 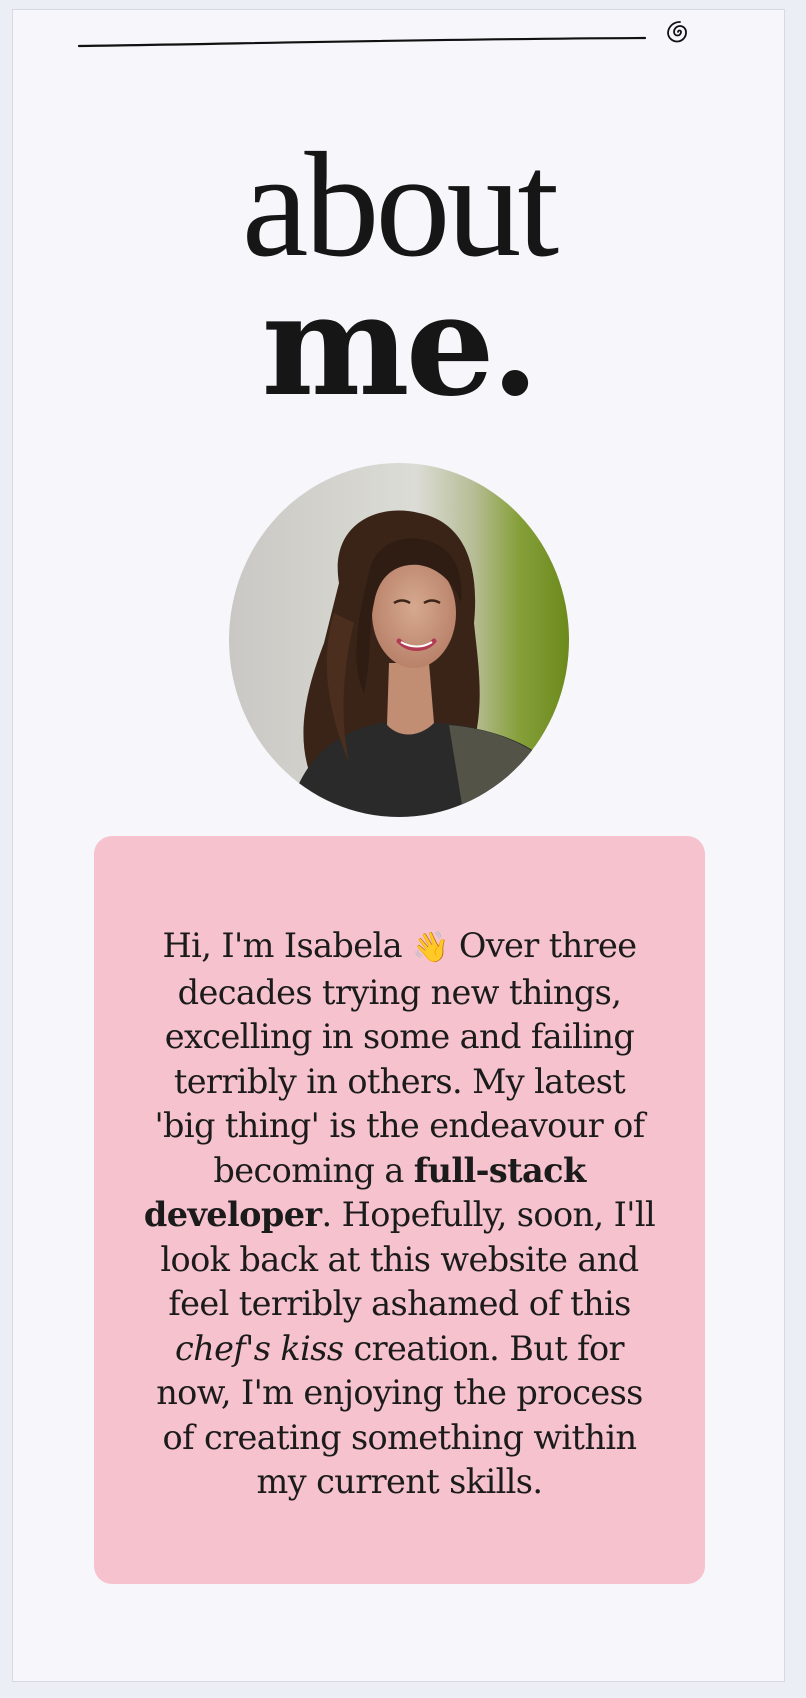 What do you see at coordinates (400, 346) in the screenshot?
I see `page-title-line-me: me.` at bounding box center [400, 346].